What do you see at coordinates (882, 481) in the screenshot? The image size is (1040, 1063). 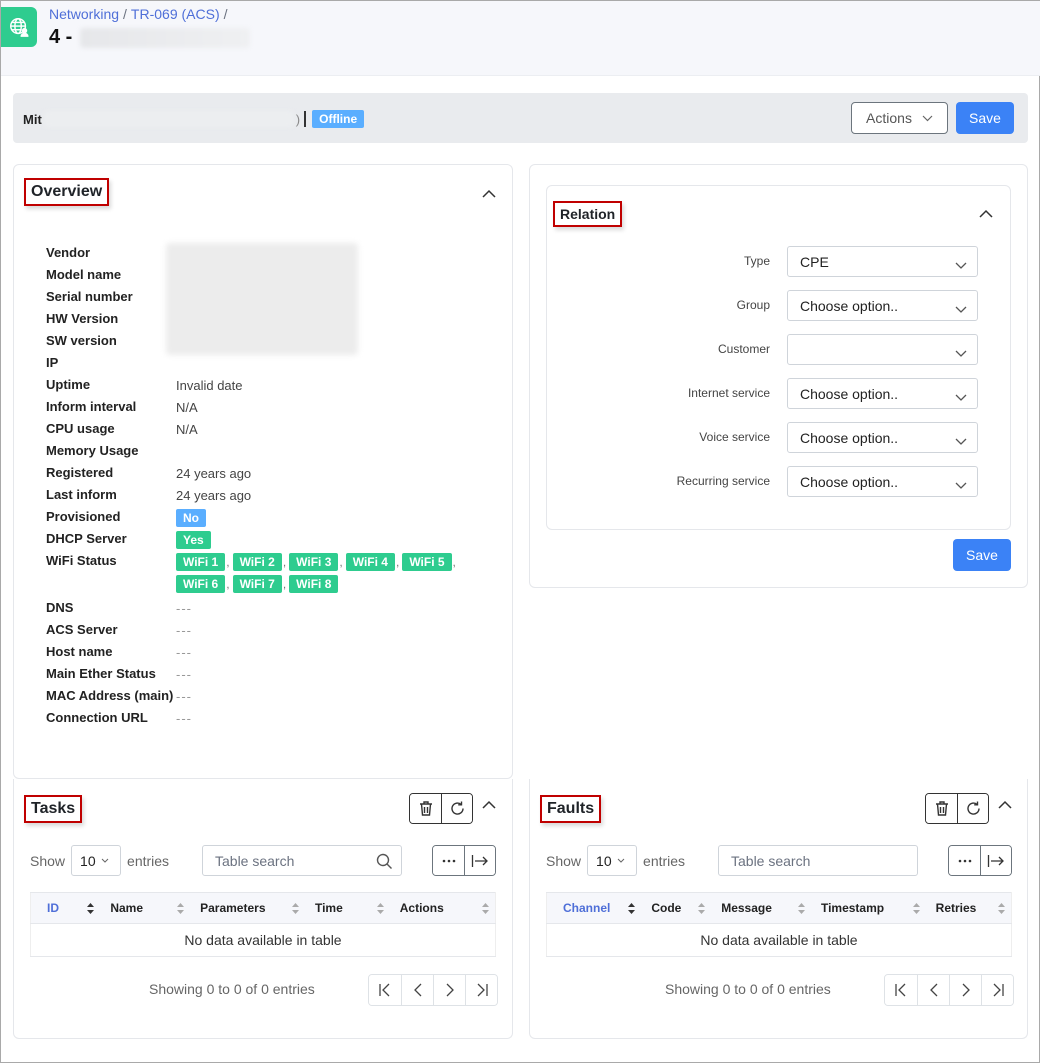 I see `recurring-service-select: Choose option..` at bounding box center [882, 481].